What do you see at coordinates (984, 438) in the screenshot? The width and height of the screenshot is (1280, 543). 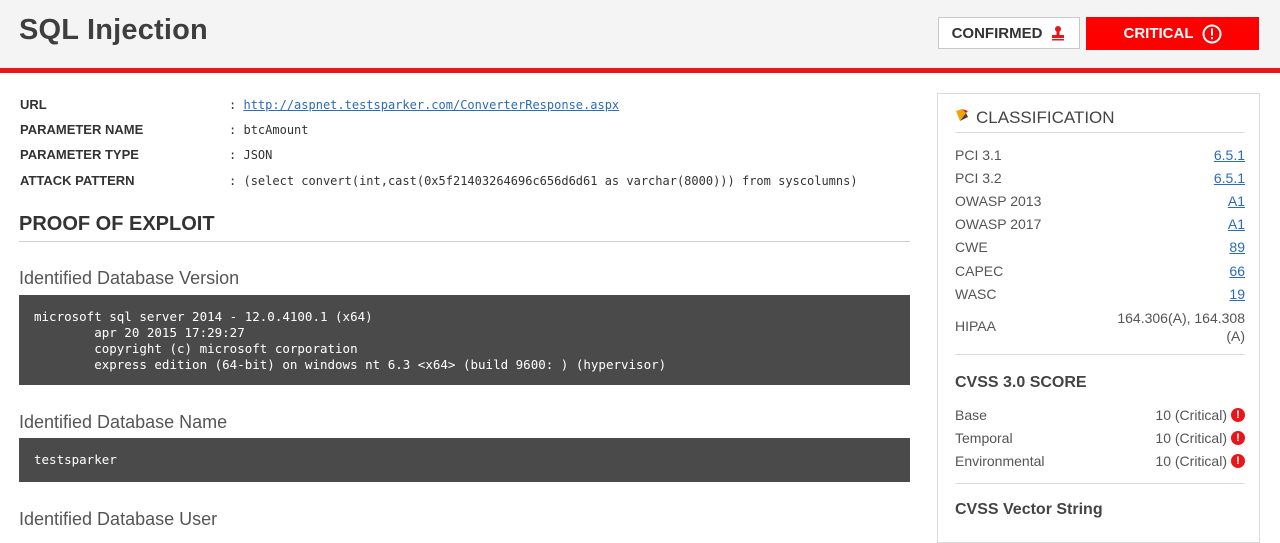 I see `cvss-key: Temporal` at bounding box center [984, 438].